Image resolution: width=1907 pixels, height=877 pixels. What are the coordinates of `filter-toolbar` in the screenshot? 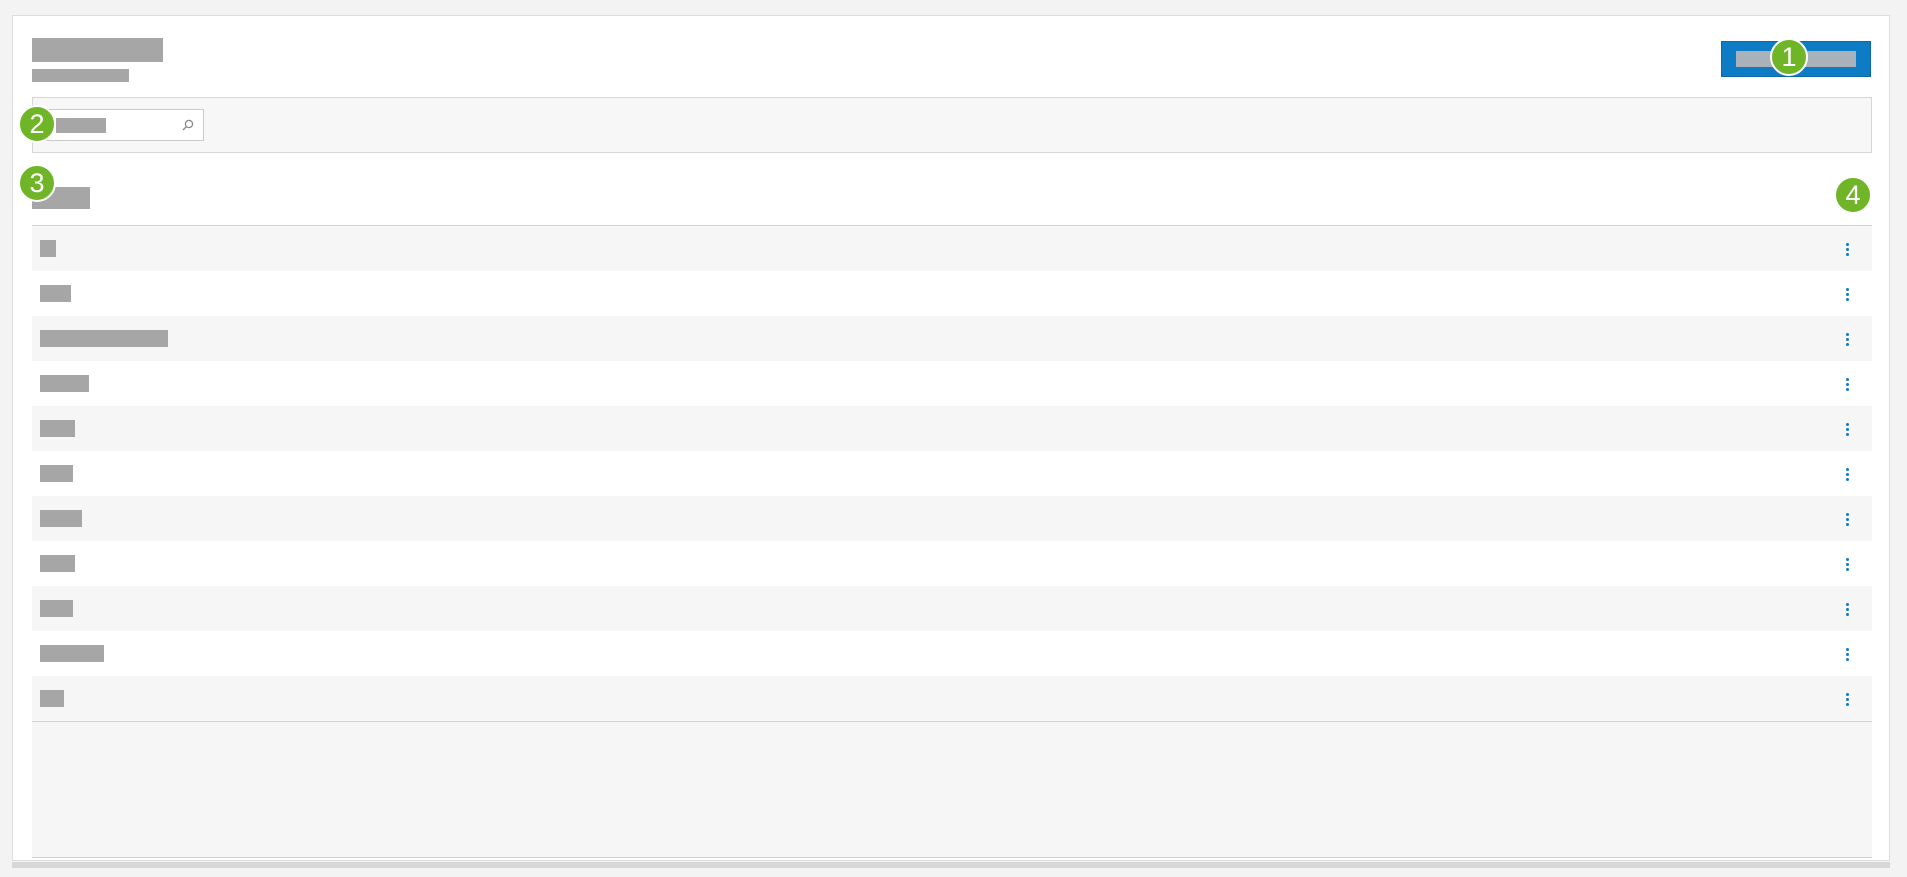 It's located at (952, 125).